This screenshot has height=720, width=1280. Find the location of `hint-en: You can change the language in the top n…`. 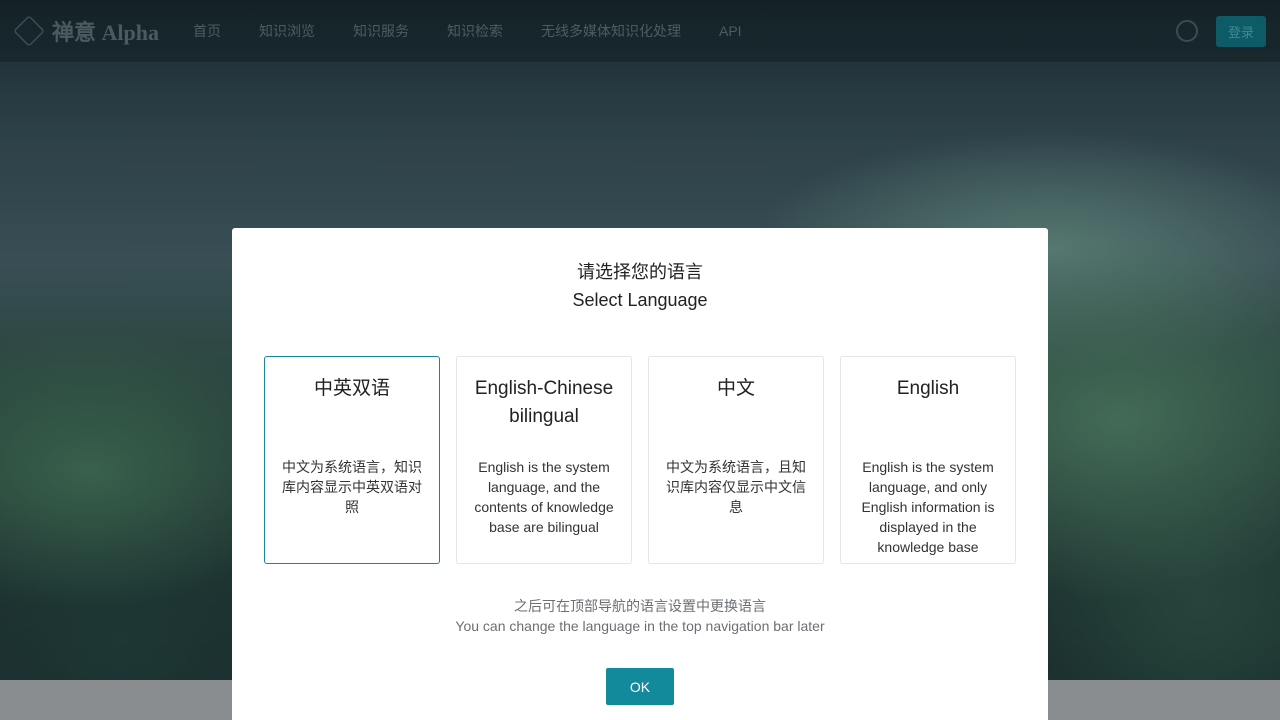

hint-en: You can change the language in the top n… is located at coordinates (640, 626).